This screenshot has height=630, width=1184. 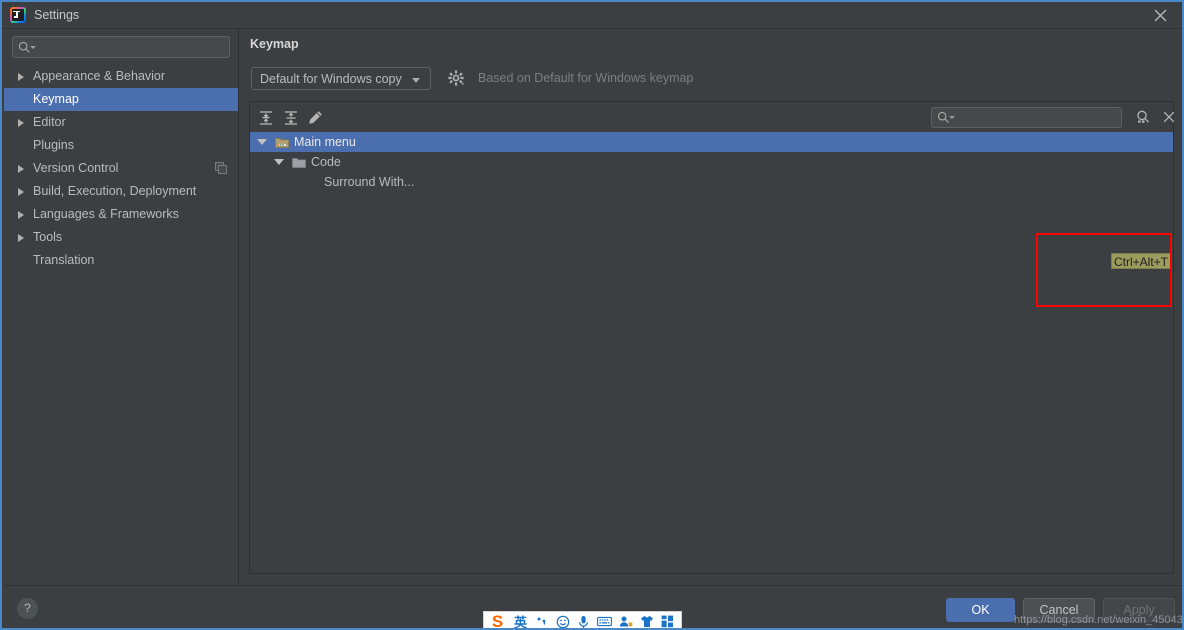 What do you see at coordinates (121, 99) in the screenshot?
I see `sidebar-item-keymap: Keymap` at bounding box center [121, 99].